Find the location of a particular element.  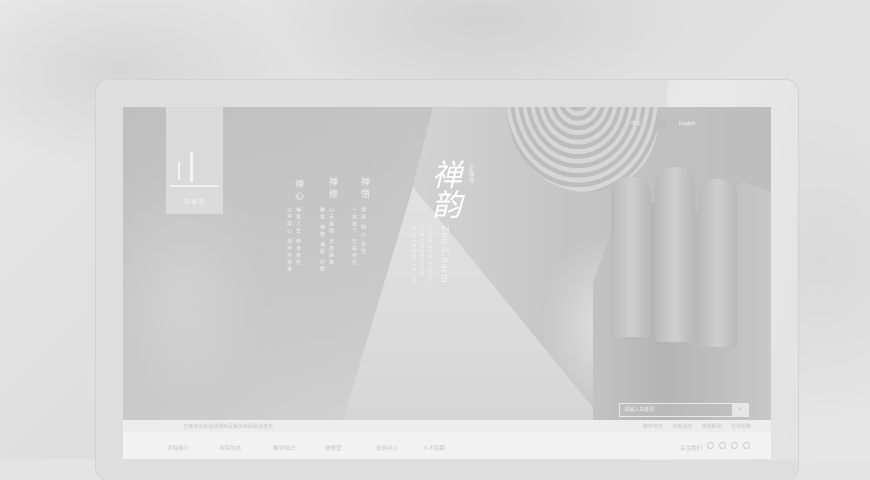

nav-item: 寺院动态 is located at coordinates (230, 448).